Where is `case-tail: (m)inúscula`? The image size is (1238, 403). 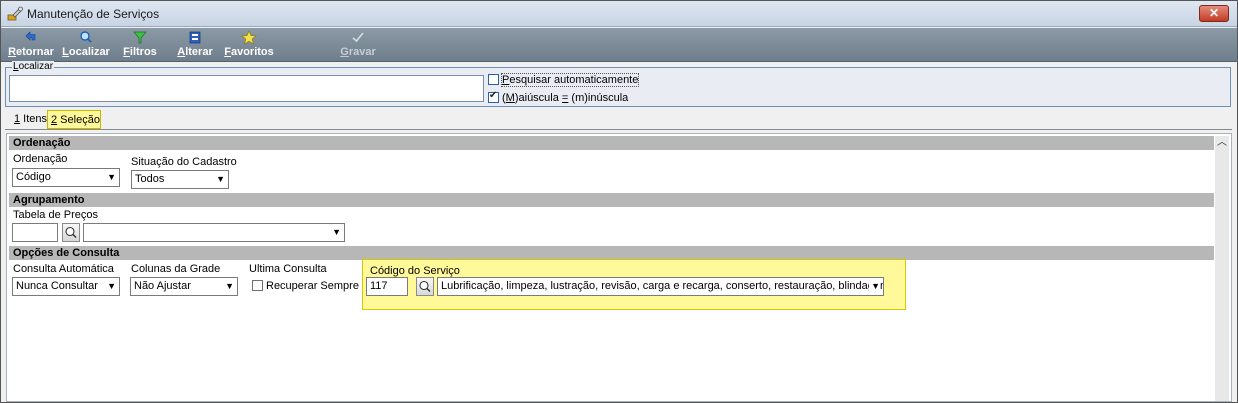 case-tail: (m)inúscula is located at coordinates (598, 98).